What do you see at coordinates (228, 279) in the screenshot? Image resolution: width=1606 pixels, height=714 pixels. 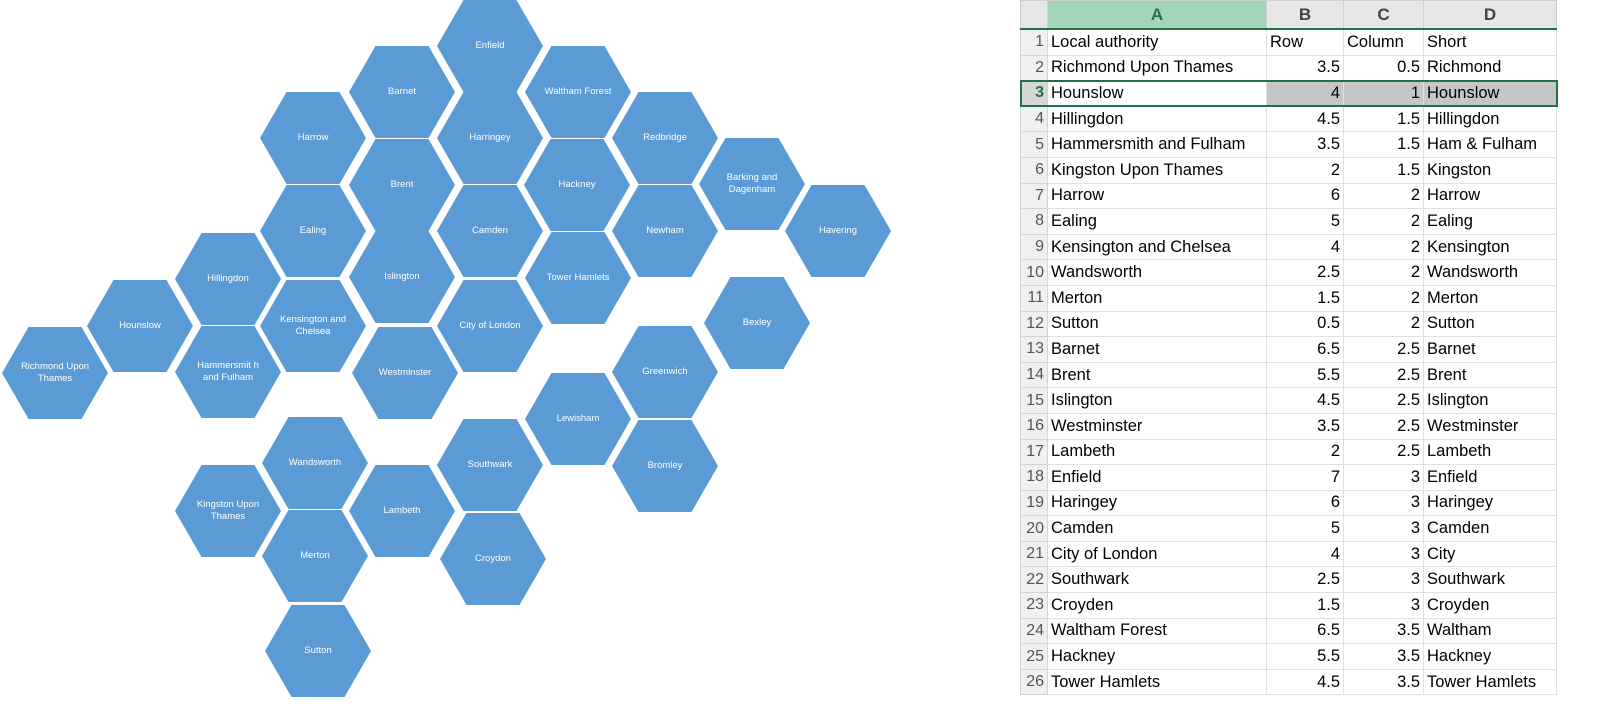 I see `hex-tile: Hillingdon` at bounding box center [228, 279].